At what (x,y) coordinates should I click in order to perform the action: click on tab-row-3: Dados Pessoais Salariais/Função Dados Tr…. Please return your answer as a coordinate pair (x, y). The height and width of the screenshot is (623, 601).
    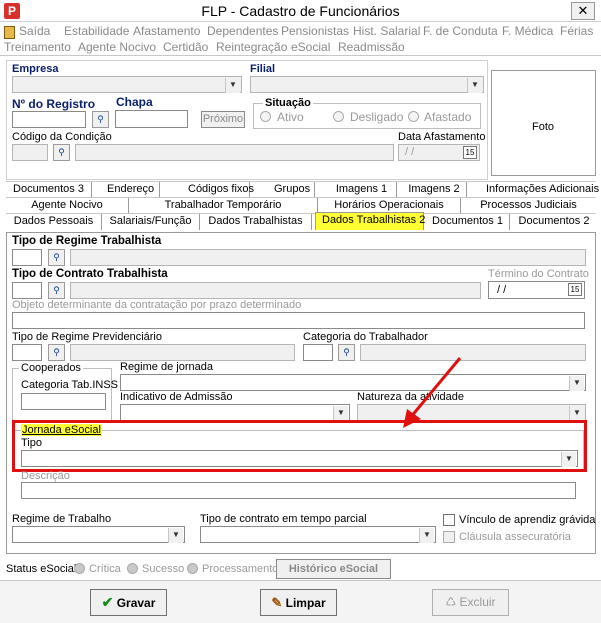
    Looking at the image, I should click on (301, 221).